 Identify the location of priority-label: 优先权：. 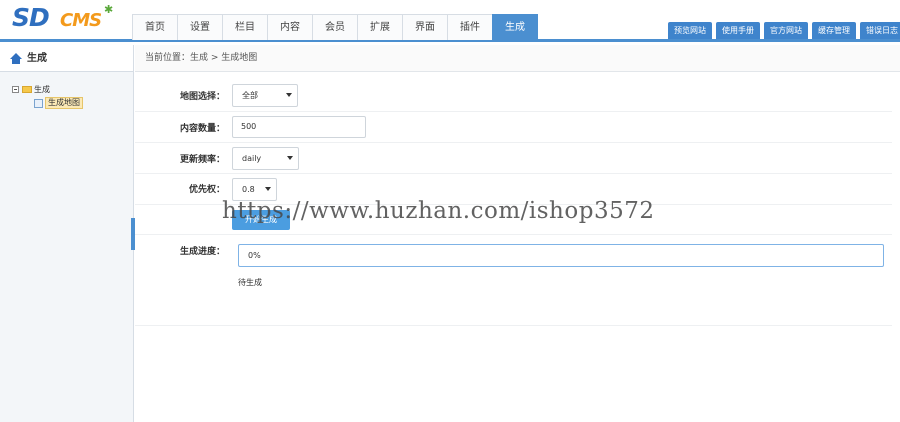
(206, 190).